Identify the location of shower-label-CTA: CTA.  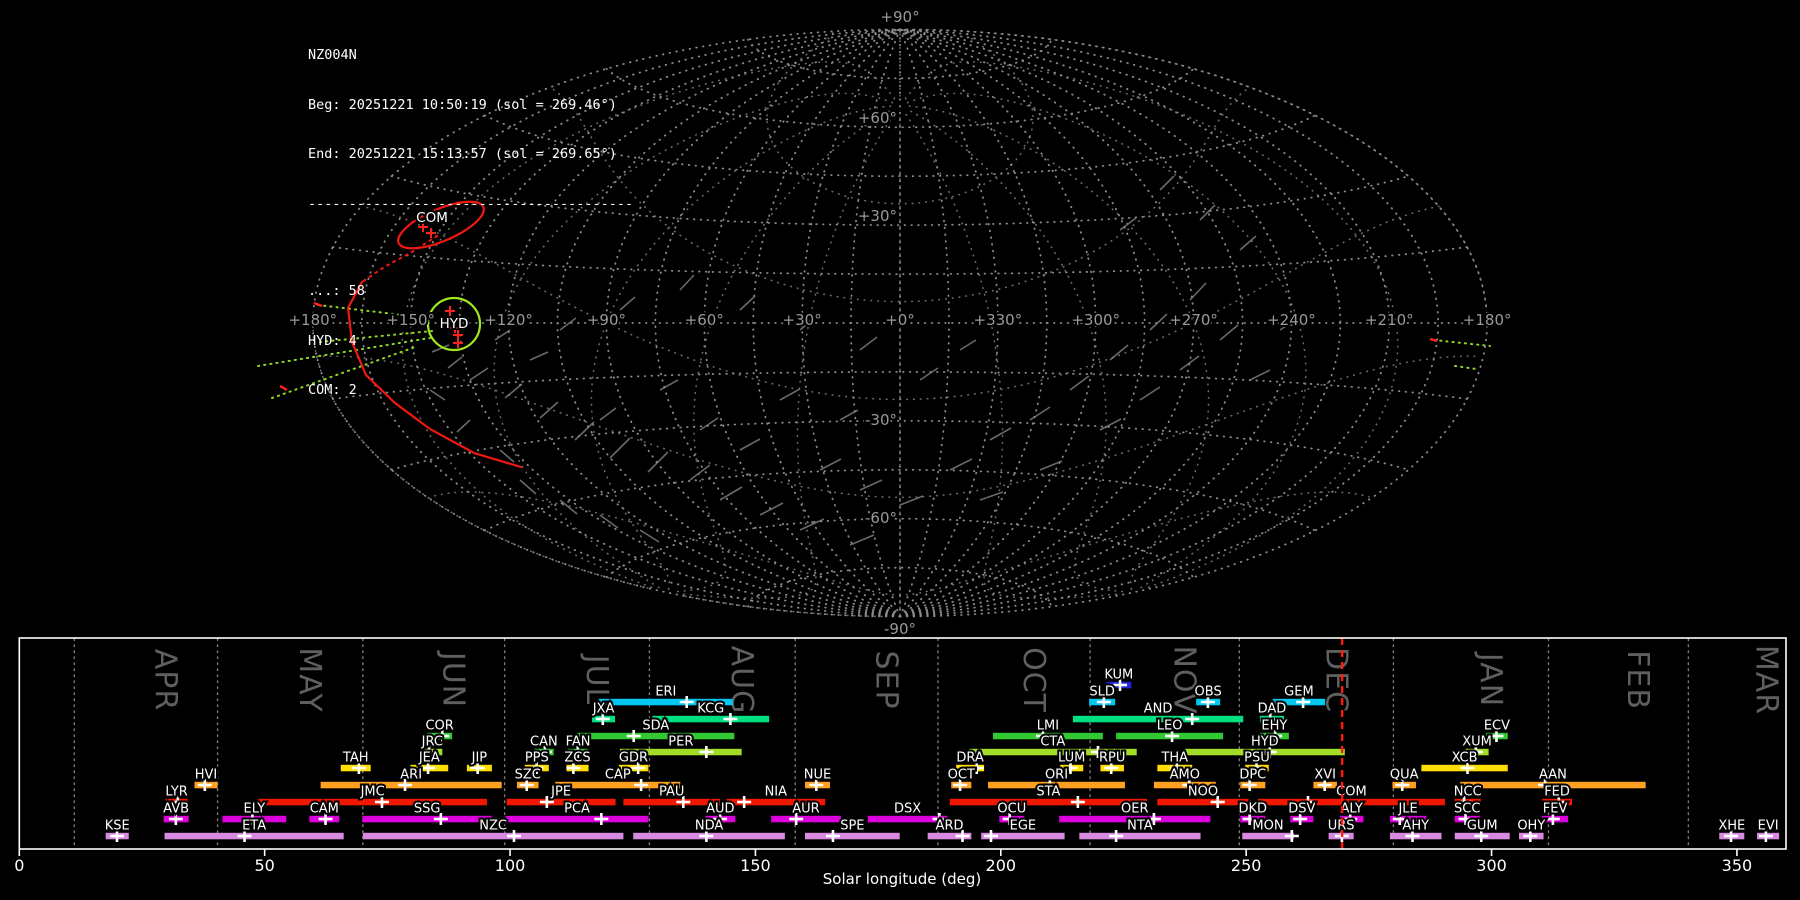
(1052, 742).